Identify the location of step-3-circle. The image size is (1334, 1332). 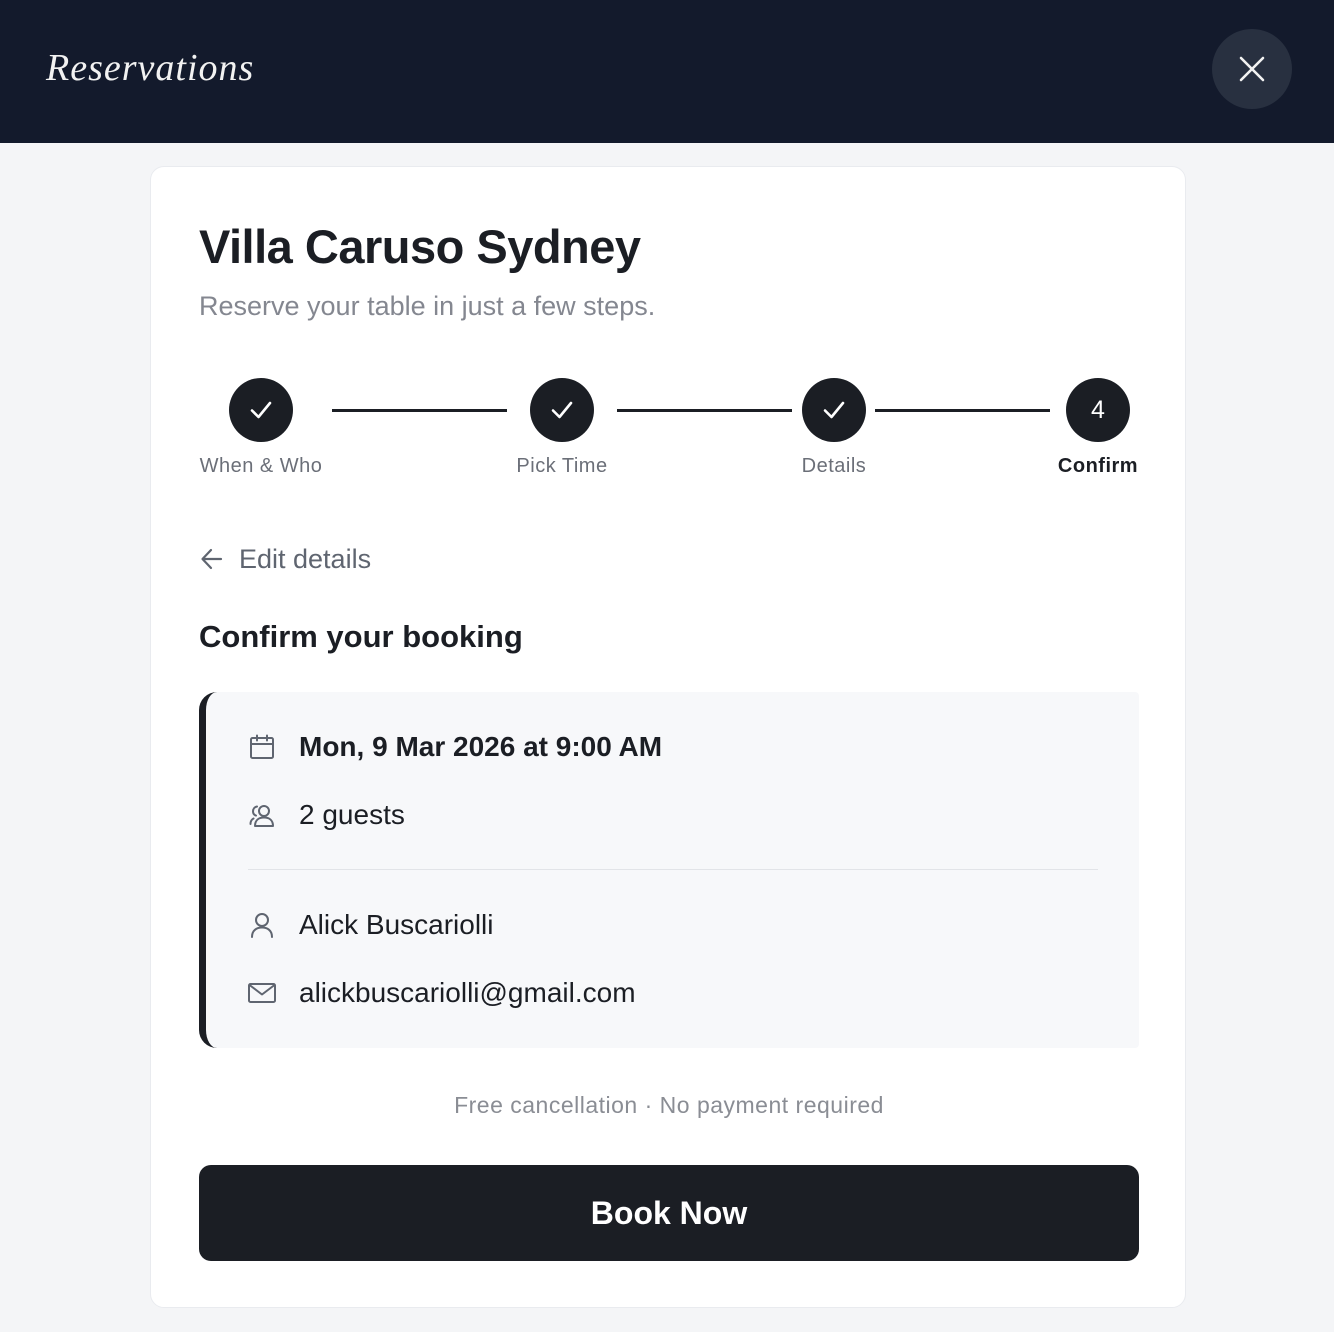
(834, 410).